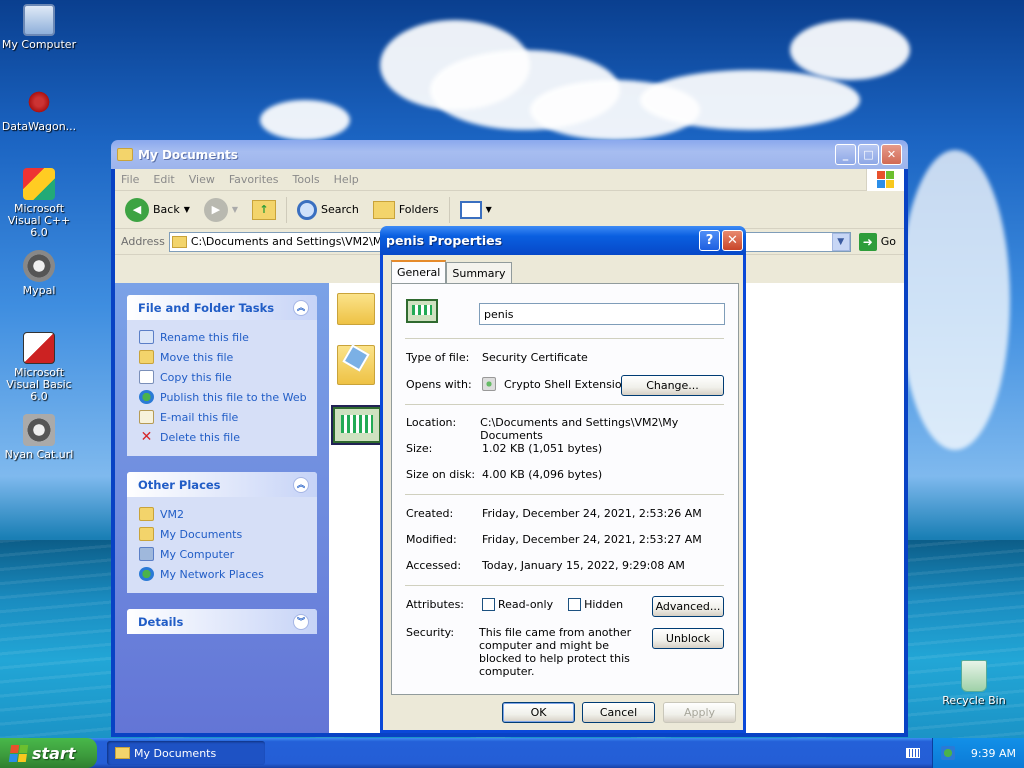  What do you see at coordinates (488, 604) in the screenshot?
I see `read-only-checkbox` at bounding box center [488, 604].